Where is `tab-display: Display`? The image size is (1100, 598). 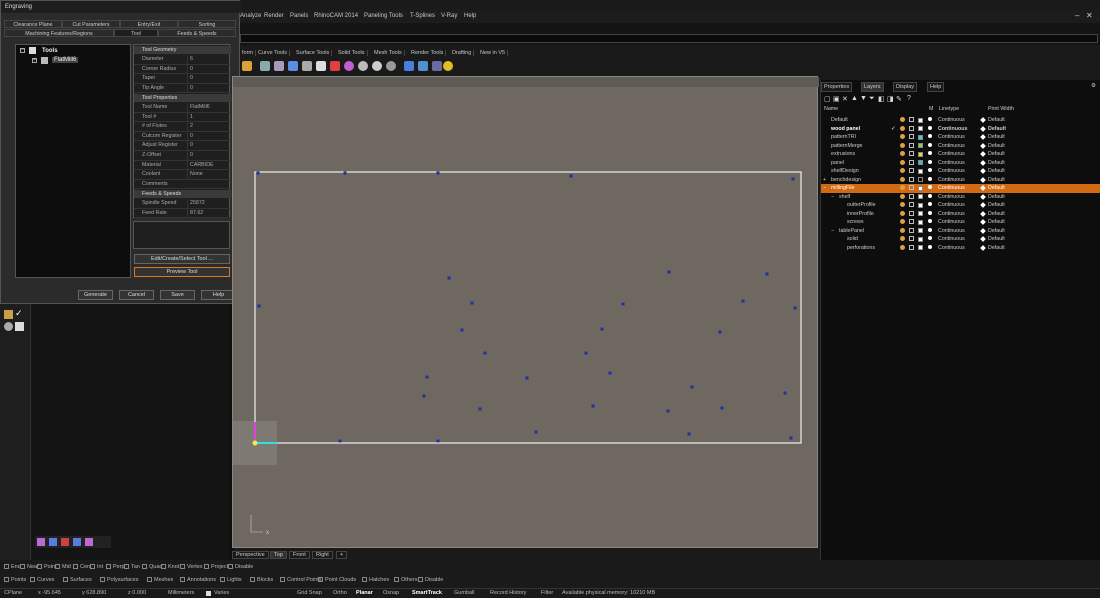
tab-display: Display is located at coordinates (905, 87).